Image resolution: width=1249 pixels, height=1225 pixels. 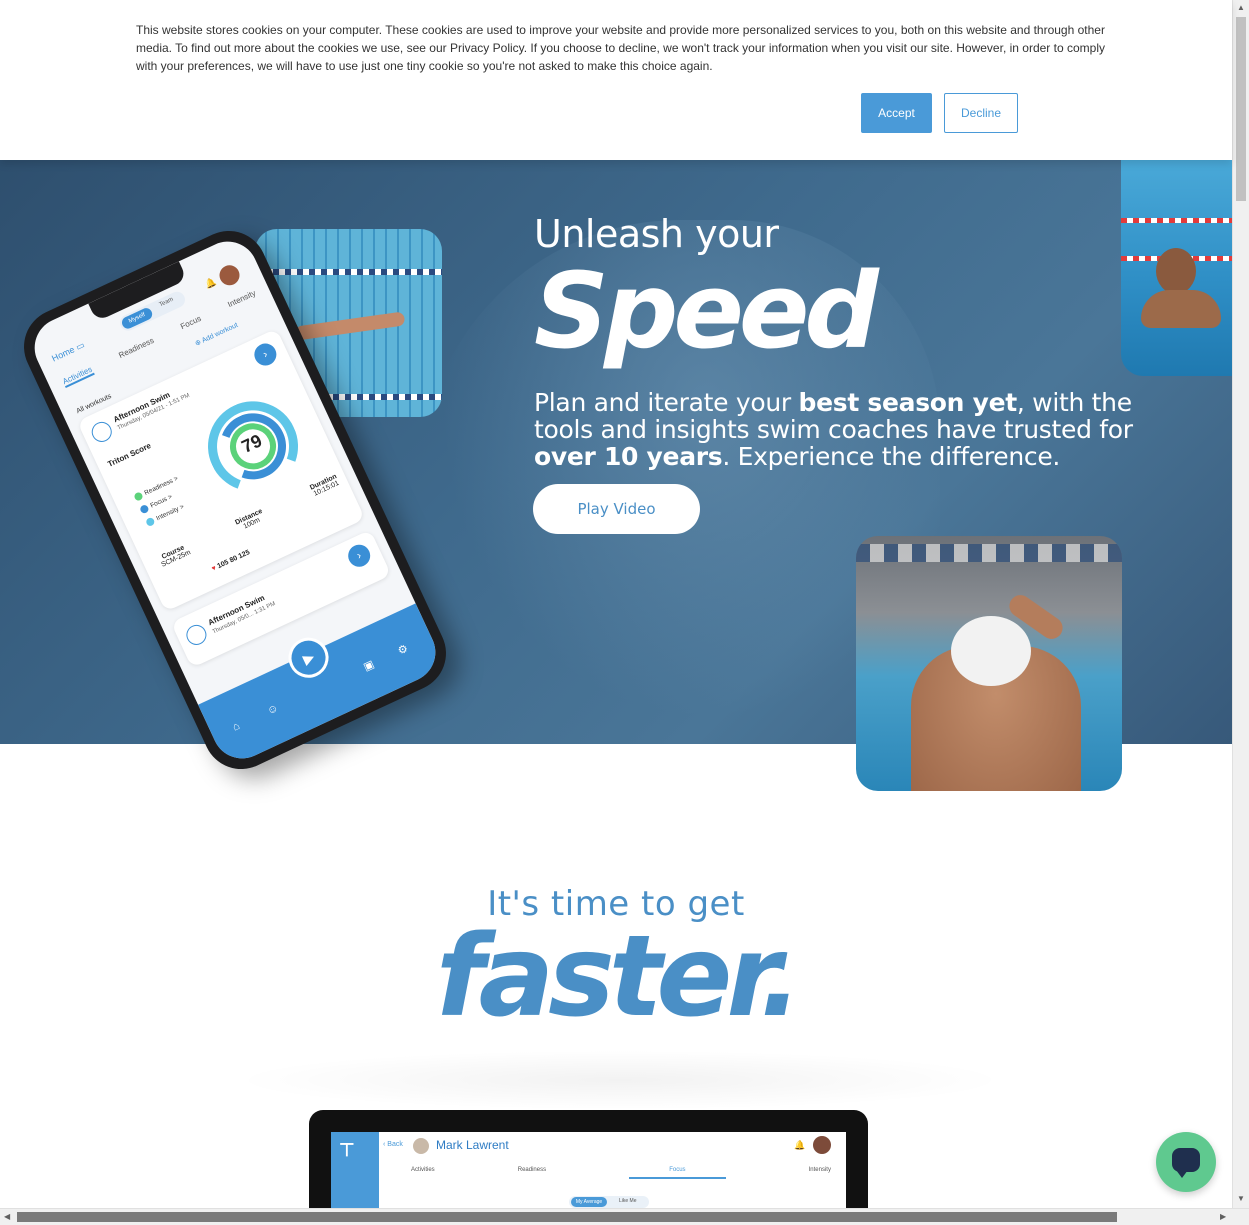 What do you see at coordinates (7, 1216) in the screenshot?
I see `scroll-left-icon: ◀` at bounding box center [7, 1216].